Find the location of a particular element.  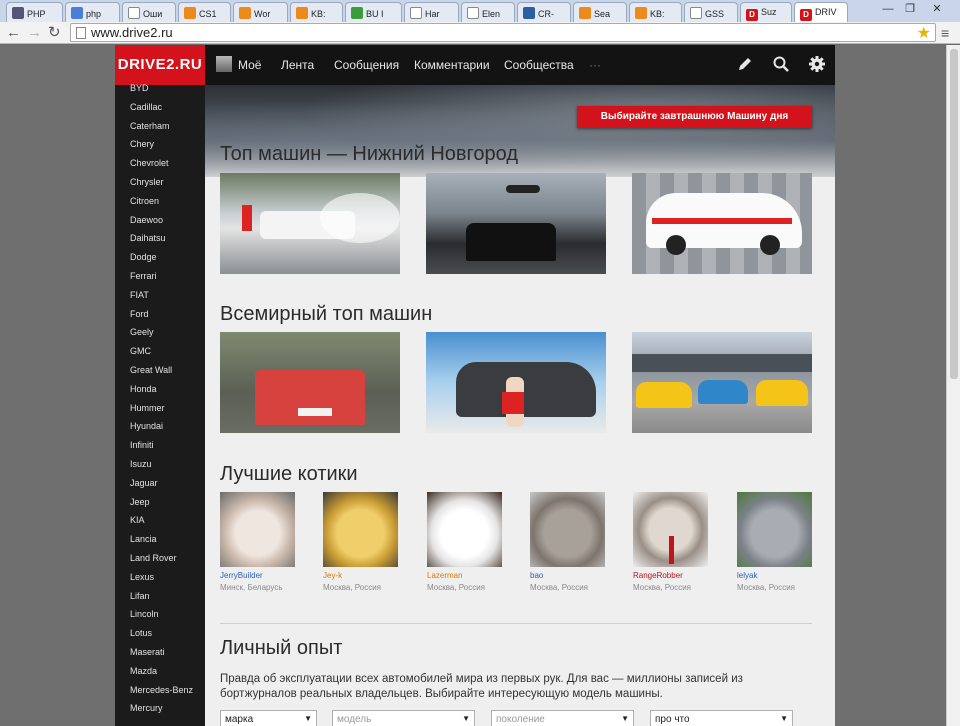

sidebar-item-brand: Lifan is located at coordinates (140, 596).